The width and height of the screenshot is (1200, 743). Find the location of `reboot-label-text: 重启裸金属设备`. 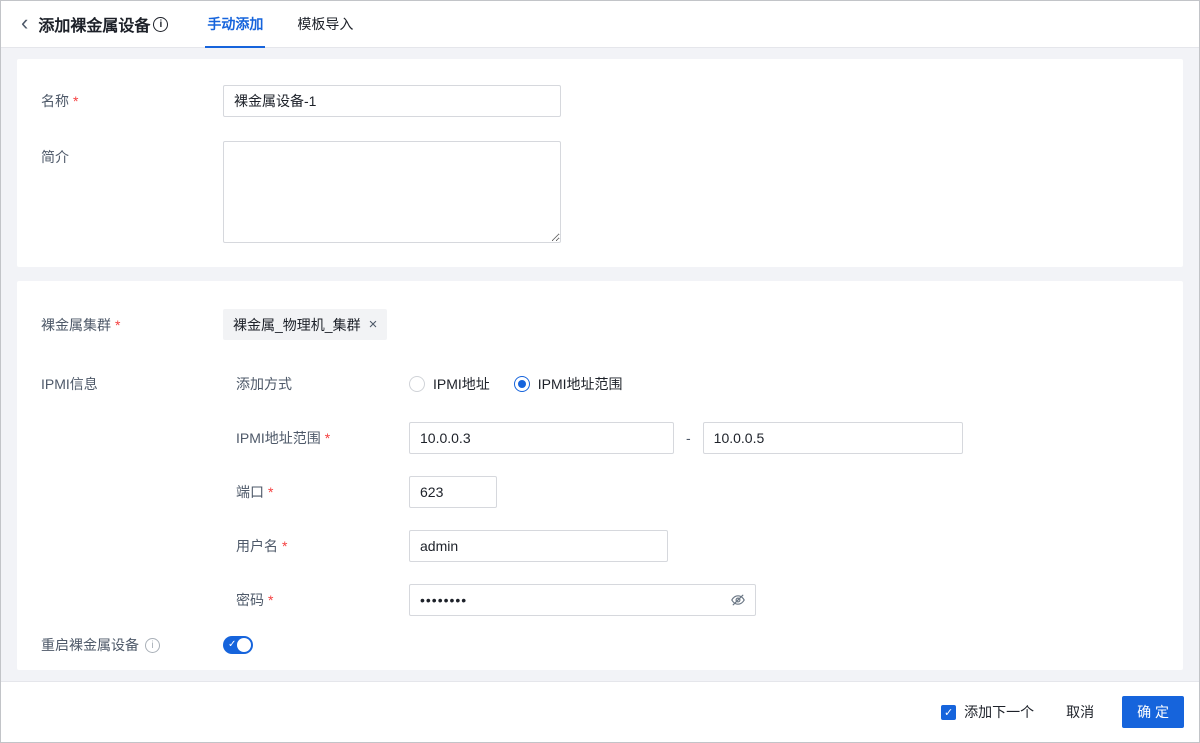

reboot-label-text: 重启裸金属设备 is located at coordinates (90, 645).